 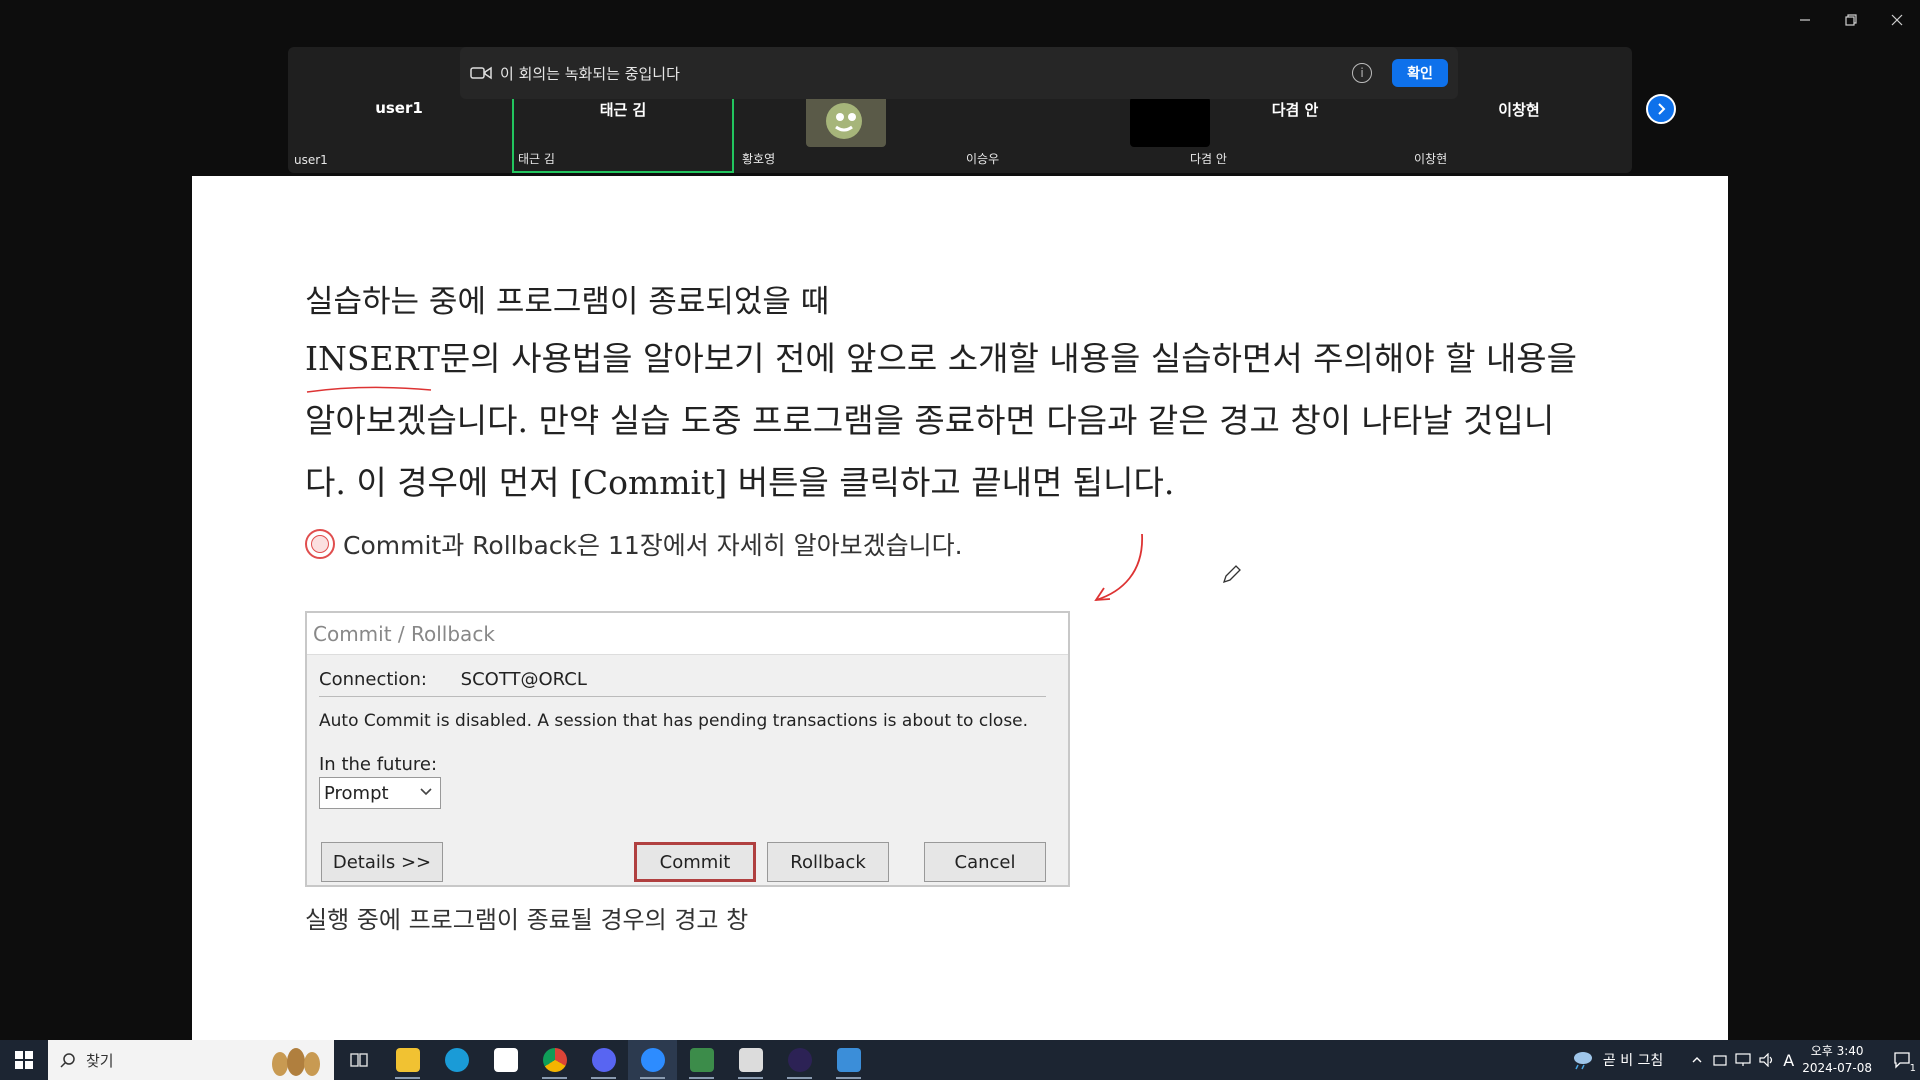 I want to click on meet-now-icon, so click(x=1720, y=1060).